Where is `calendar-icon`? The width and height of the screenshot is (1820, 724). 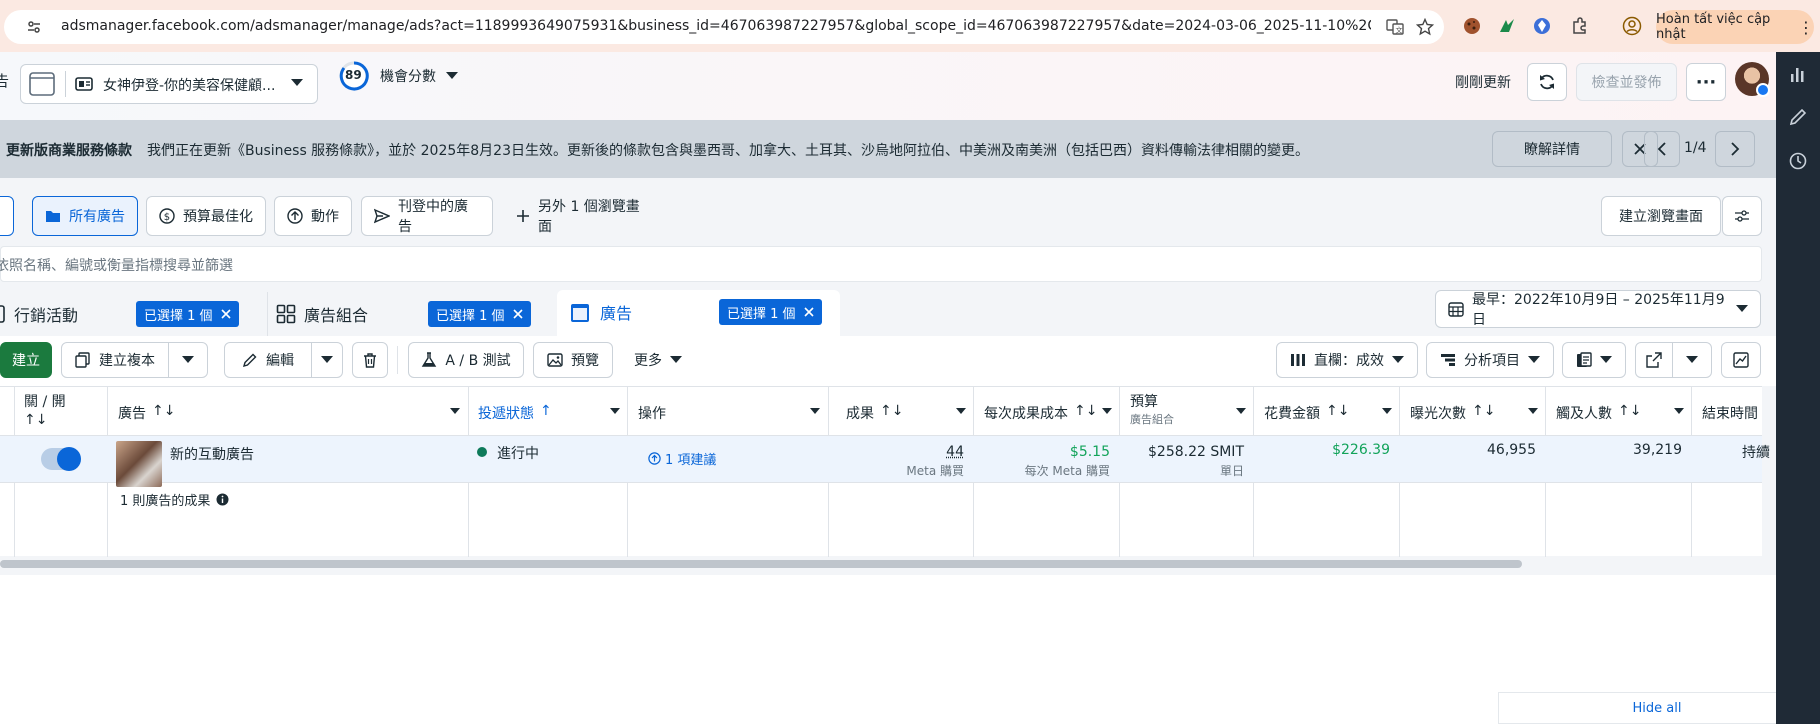
calendar-icon is located at coordinates (1456, 309).